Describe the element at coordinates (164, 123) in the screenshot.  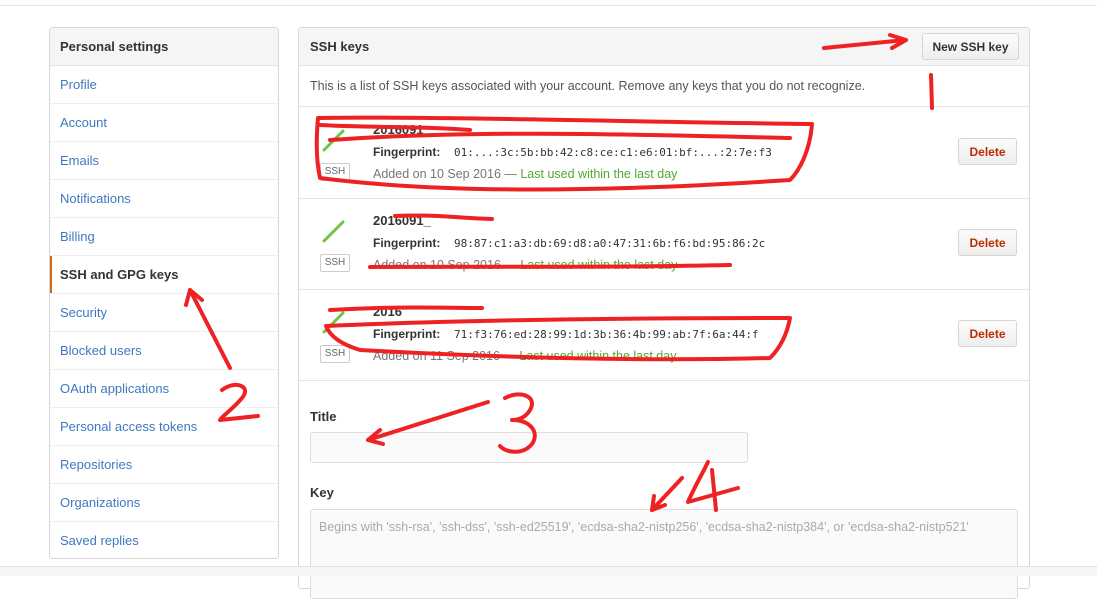
I see `sidebar-item-account: Account` at that location.